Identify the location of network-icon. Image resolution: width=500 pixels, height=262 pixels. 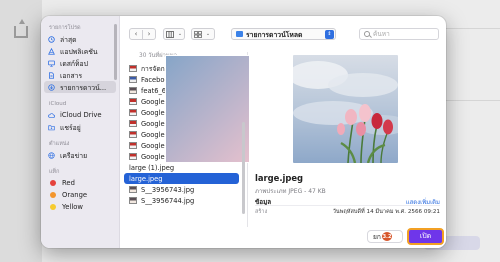
(51, 155).